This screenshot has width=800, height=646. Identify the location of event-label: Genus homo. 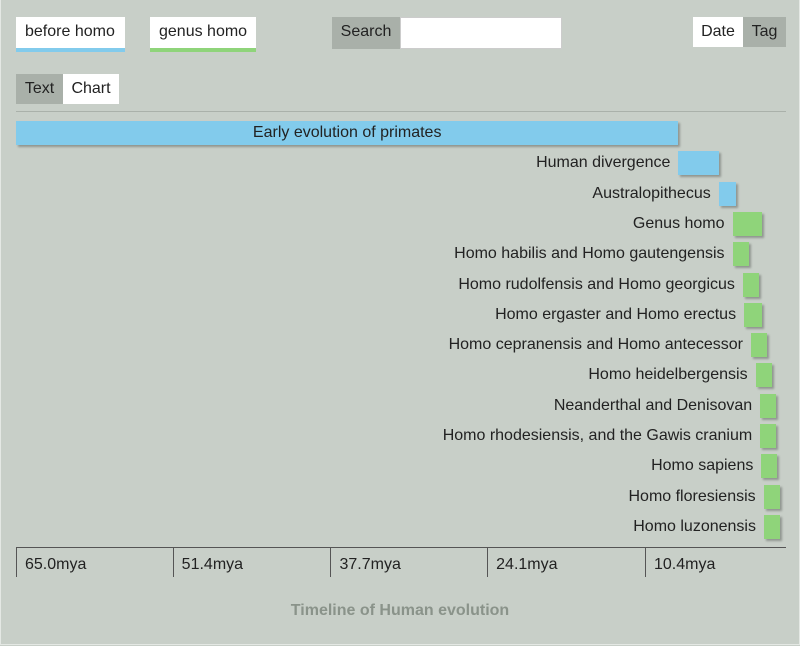
(678, 223).